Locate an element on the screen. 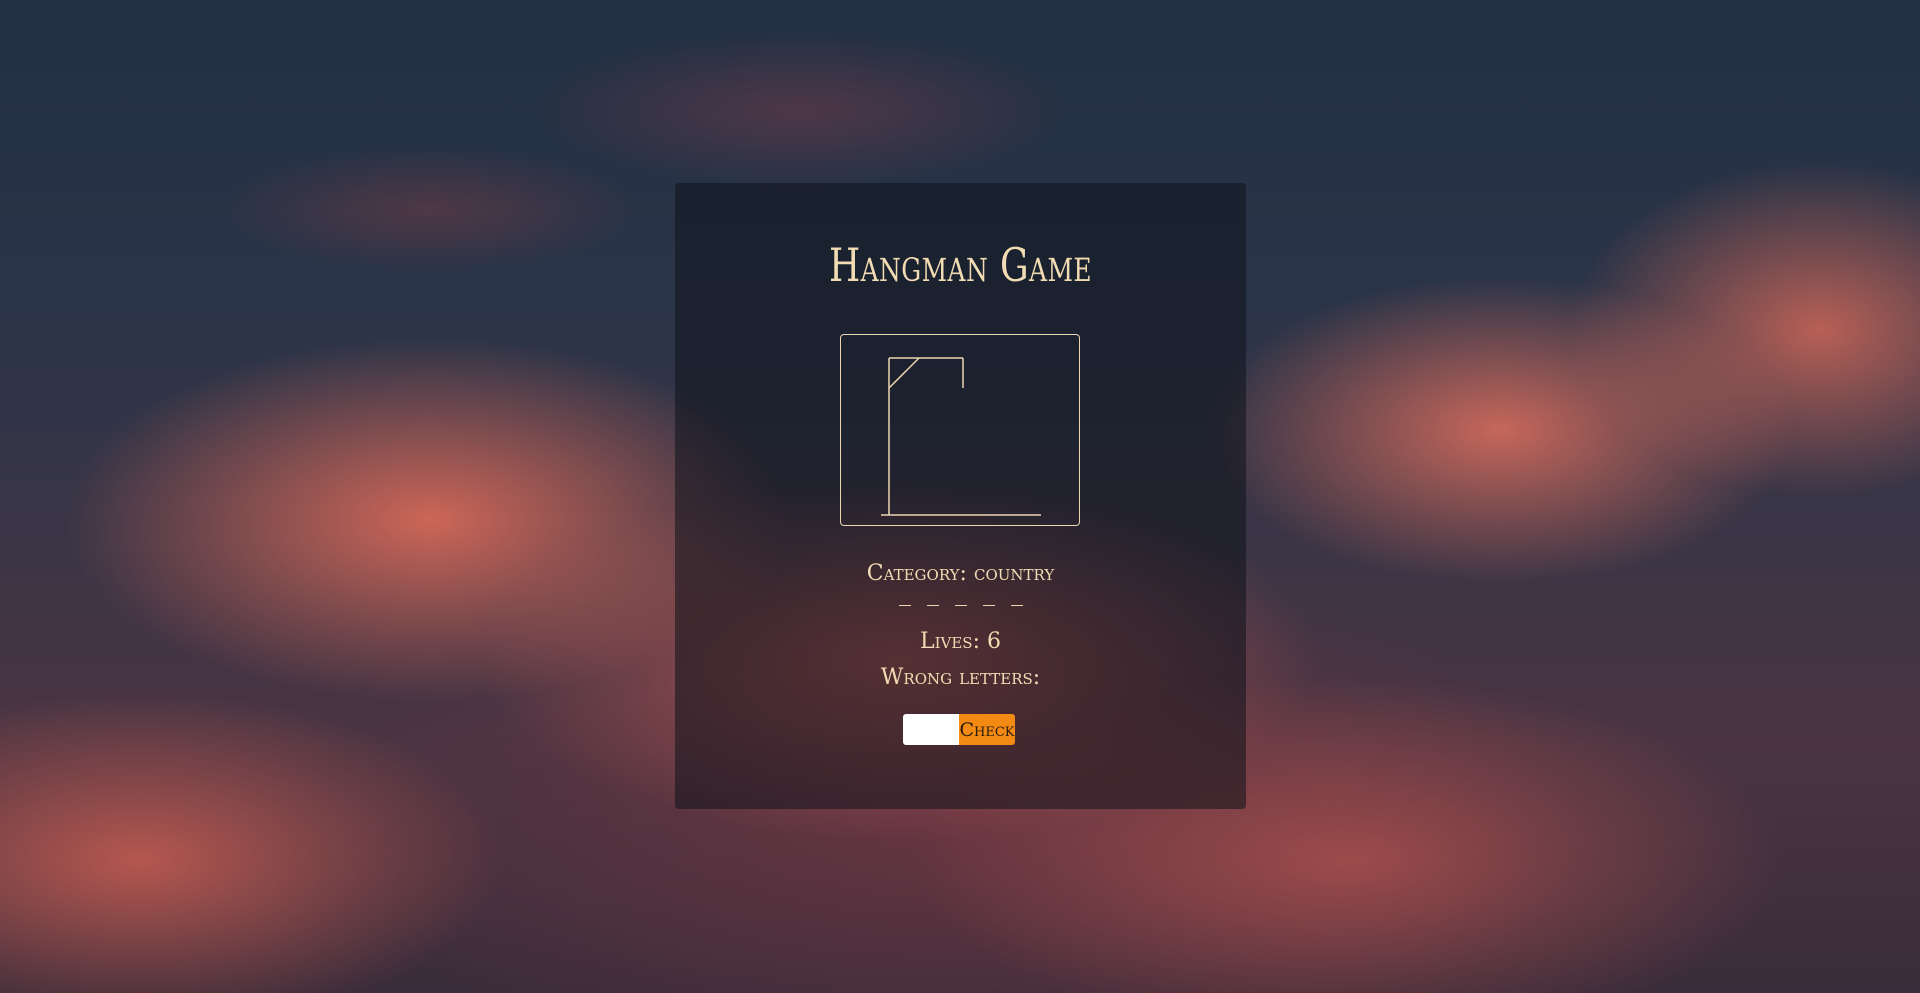 The width and height of the screenshot is (1920, 993). lives-line: Lives: 6 is located at coordinates (960, 641).